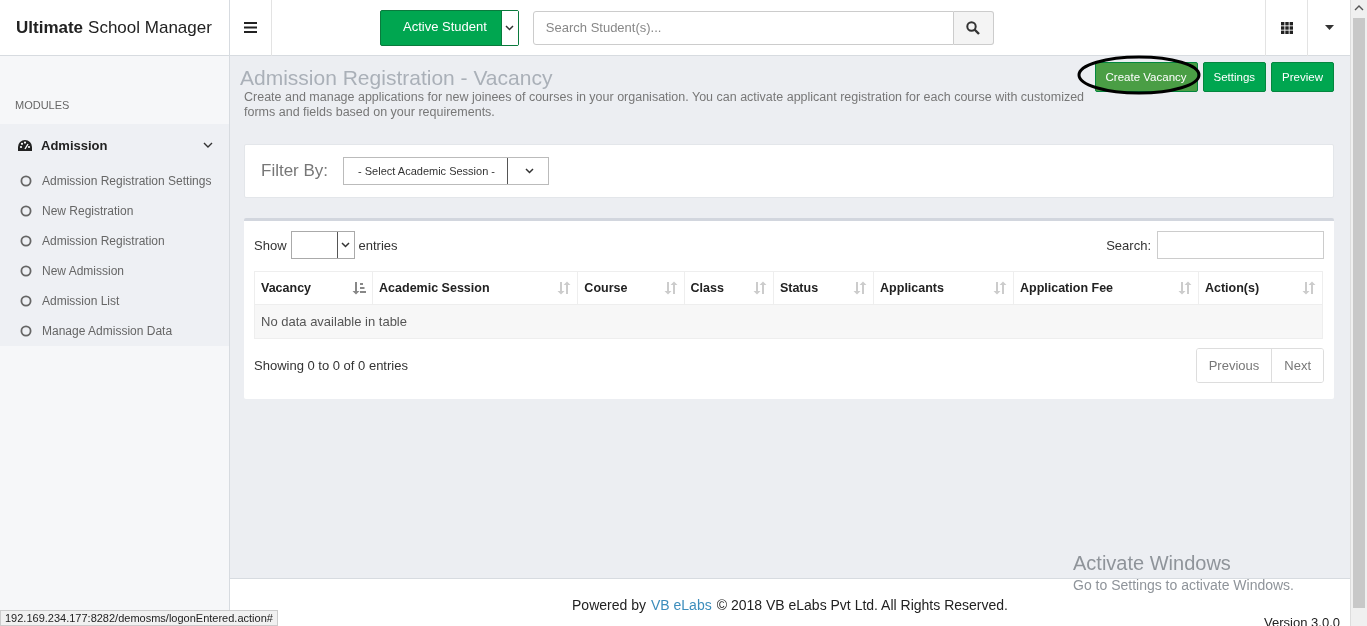 This screenshot has height=626, width=1367. Describe the element at coordinates (1260, 288) in the screenshot. I see `column-header: Action(s)` at that location.